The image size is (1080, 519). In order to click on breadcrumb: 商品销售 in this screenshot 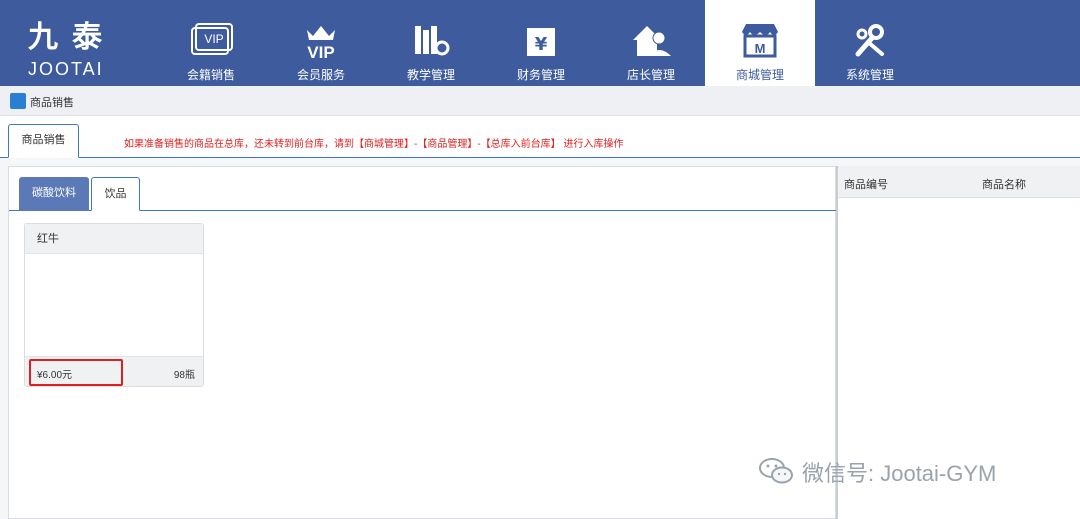, I will do `click(540, 101)`.